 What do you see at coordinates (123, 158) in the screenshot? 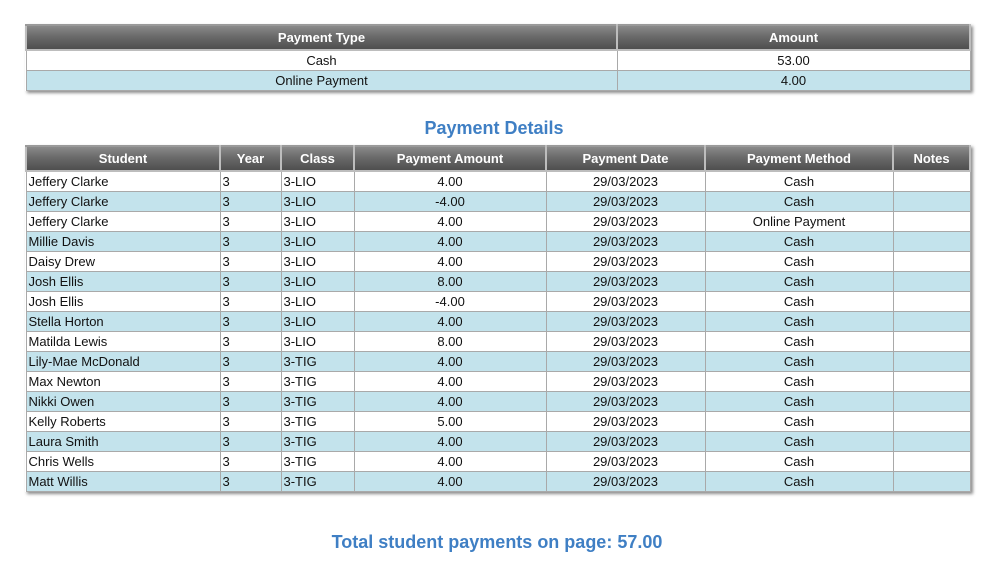
I see `header-student: Student` at bounding box center [123, 158].